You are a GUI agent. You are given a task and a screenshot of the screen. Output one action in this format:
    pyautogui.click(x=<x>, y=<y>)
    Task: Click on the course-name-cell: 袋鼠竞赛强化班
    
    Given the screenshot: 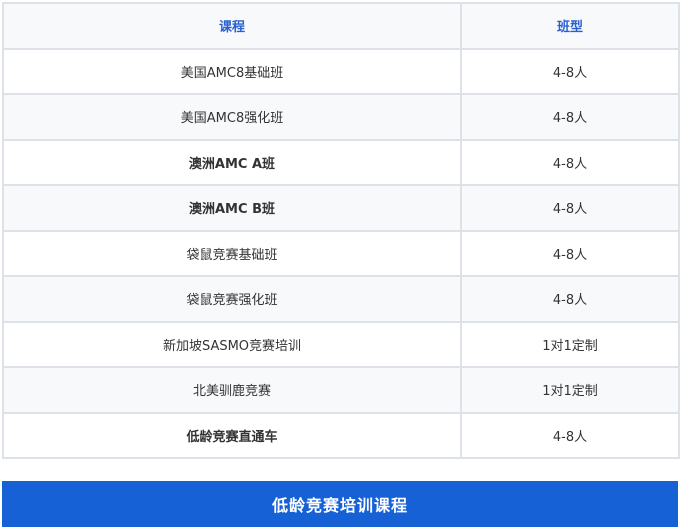 What is the action you would take?
    pyautogui.click(x=232, y=299)
    